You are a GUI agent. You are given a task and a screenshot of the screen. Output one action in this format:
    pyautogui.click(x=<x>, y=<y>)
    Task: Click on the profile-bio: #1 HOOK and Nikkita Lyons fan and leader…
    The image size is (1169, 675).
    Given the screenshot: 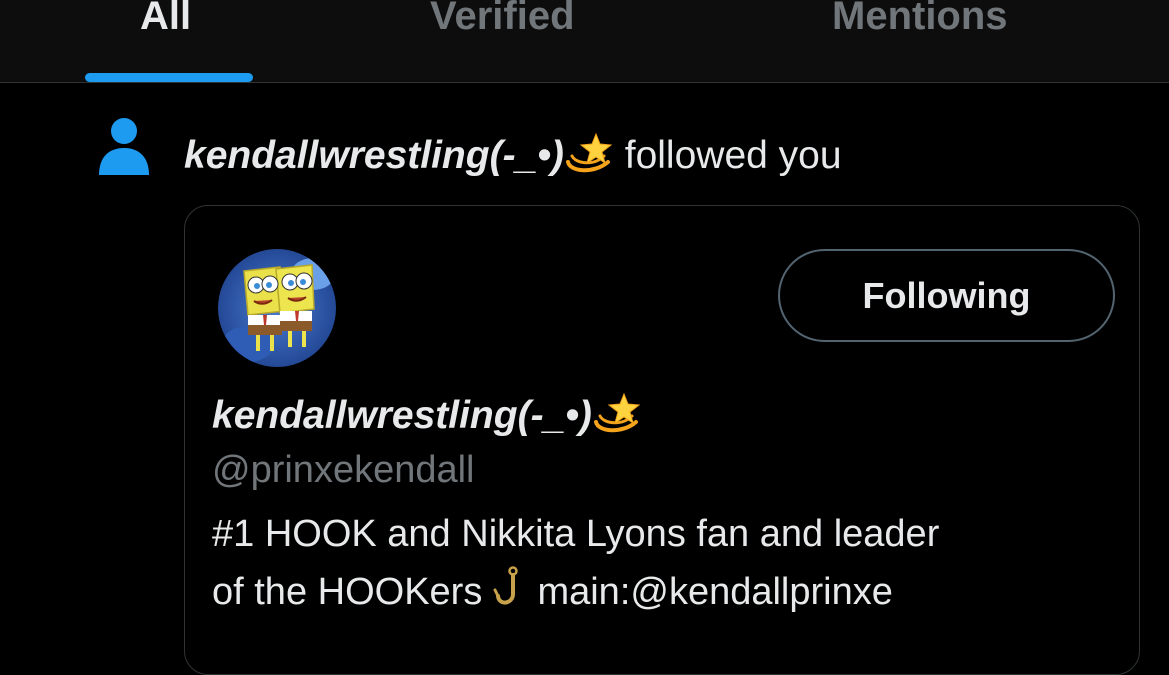 What is the action you would take?
    pyautogui.click(x=662, y=566)
    